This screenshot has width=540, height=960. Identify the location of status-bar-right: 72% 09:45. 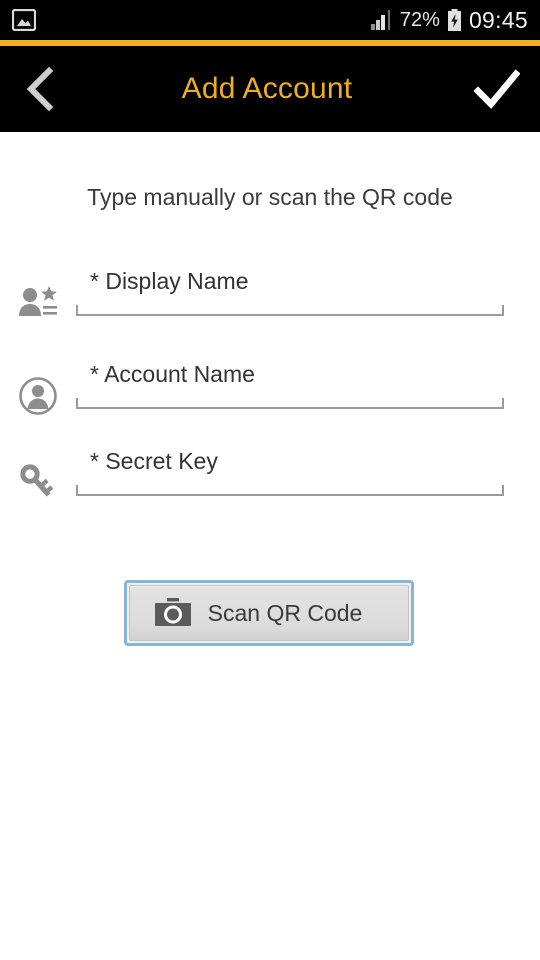
(449, 20).